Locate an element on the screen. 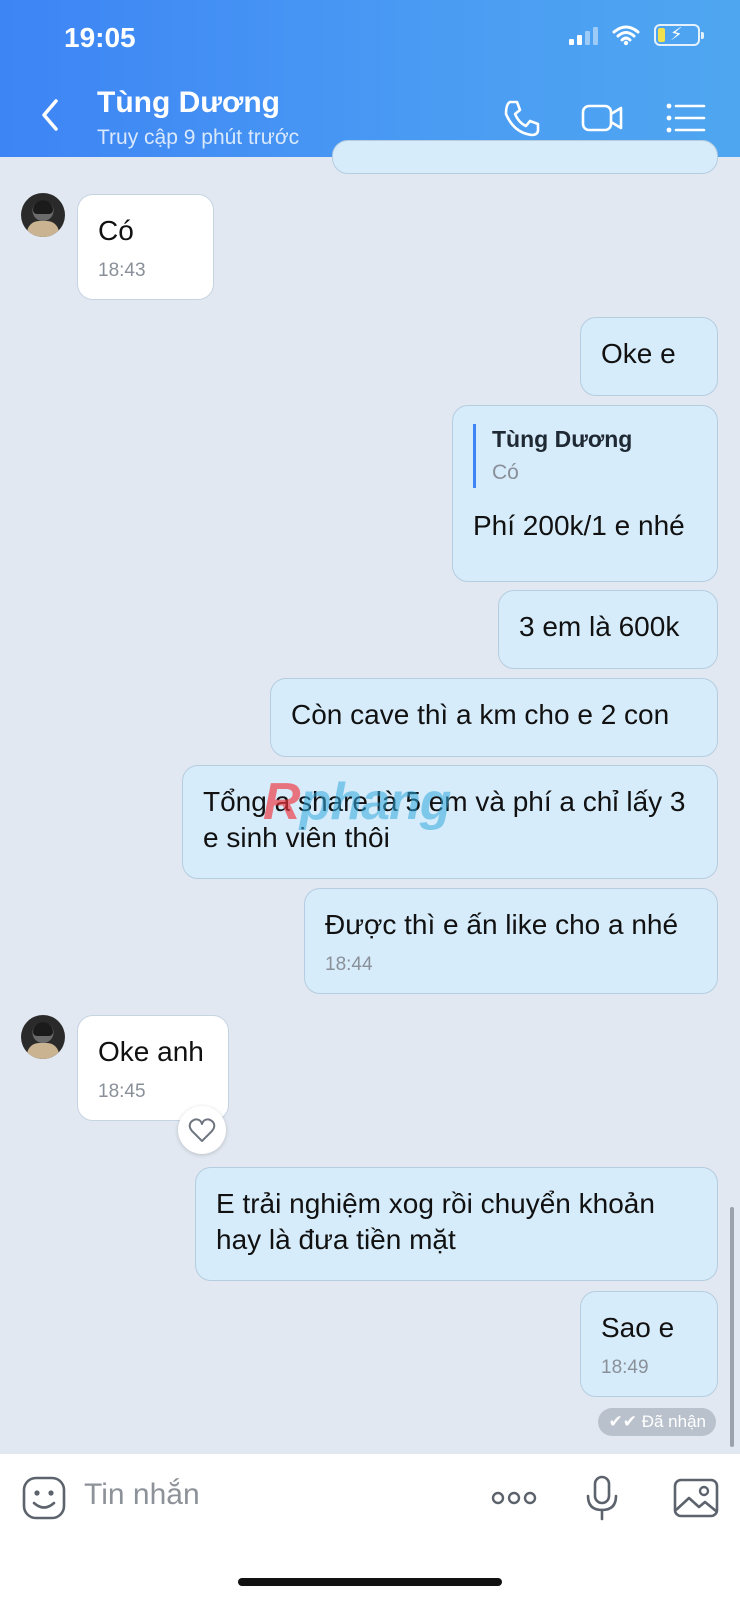  contact-status: Truy cập 9 phút trước is located at coordinates (198, 137).